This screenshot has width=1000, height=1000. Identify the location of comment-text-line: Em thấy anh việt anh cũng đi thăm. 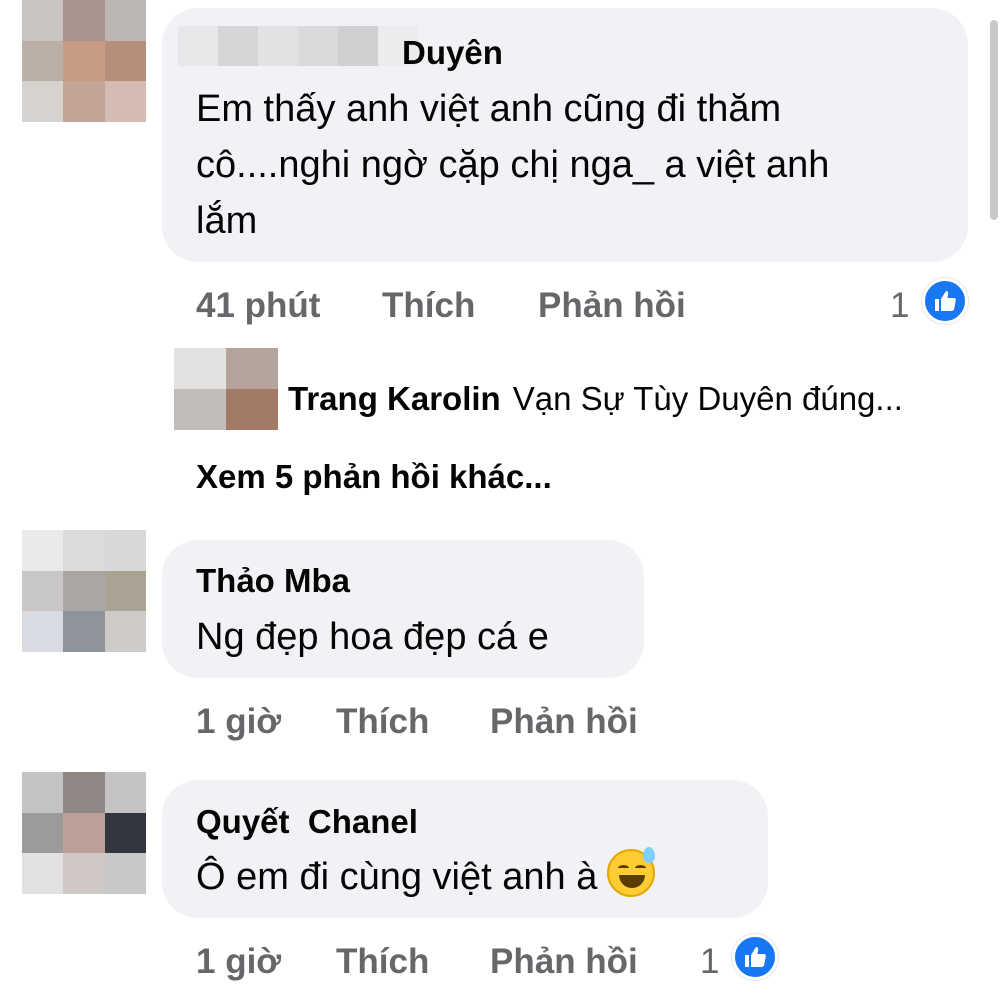
(489, 109).